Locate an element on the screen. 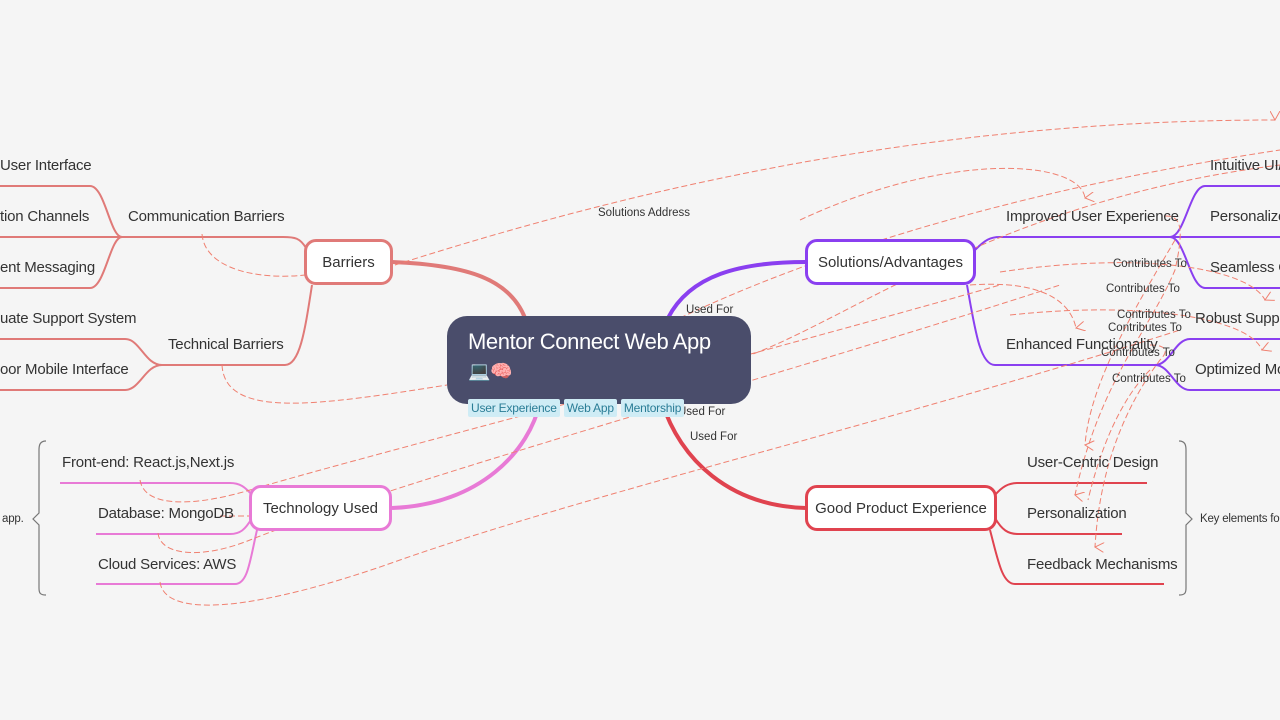 This screenshot has width=1280, height=720. leaf-seamless: Seamless Co is located at coordinates (1245, 268).